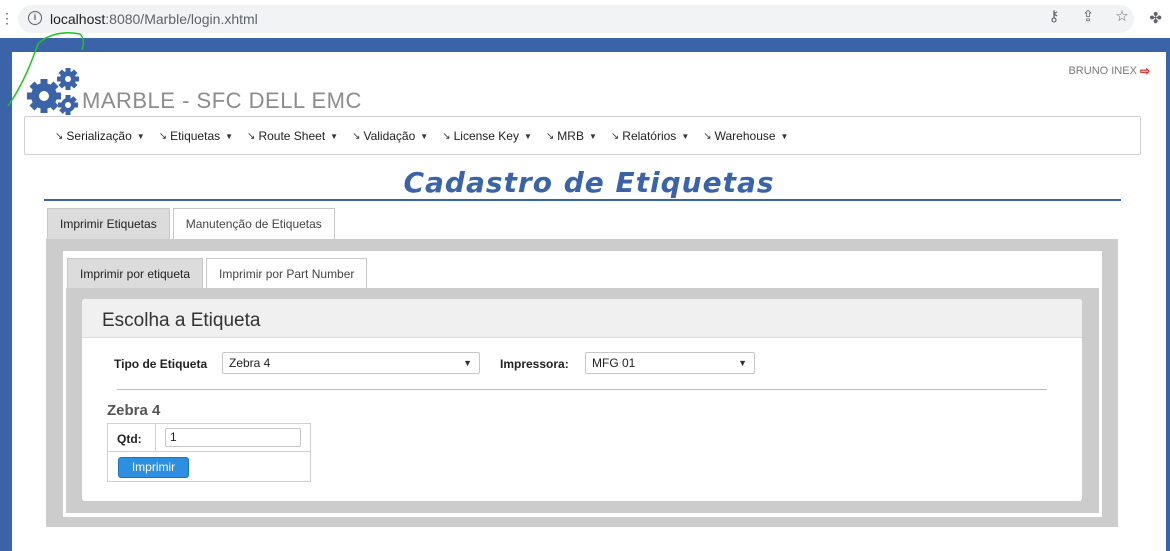  I want to click on title-divider, so click(582, 200).